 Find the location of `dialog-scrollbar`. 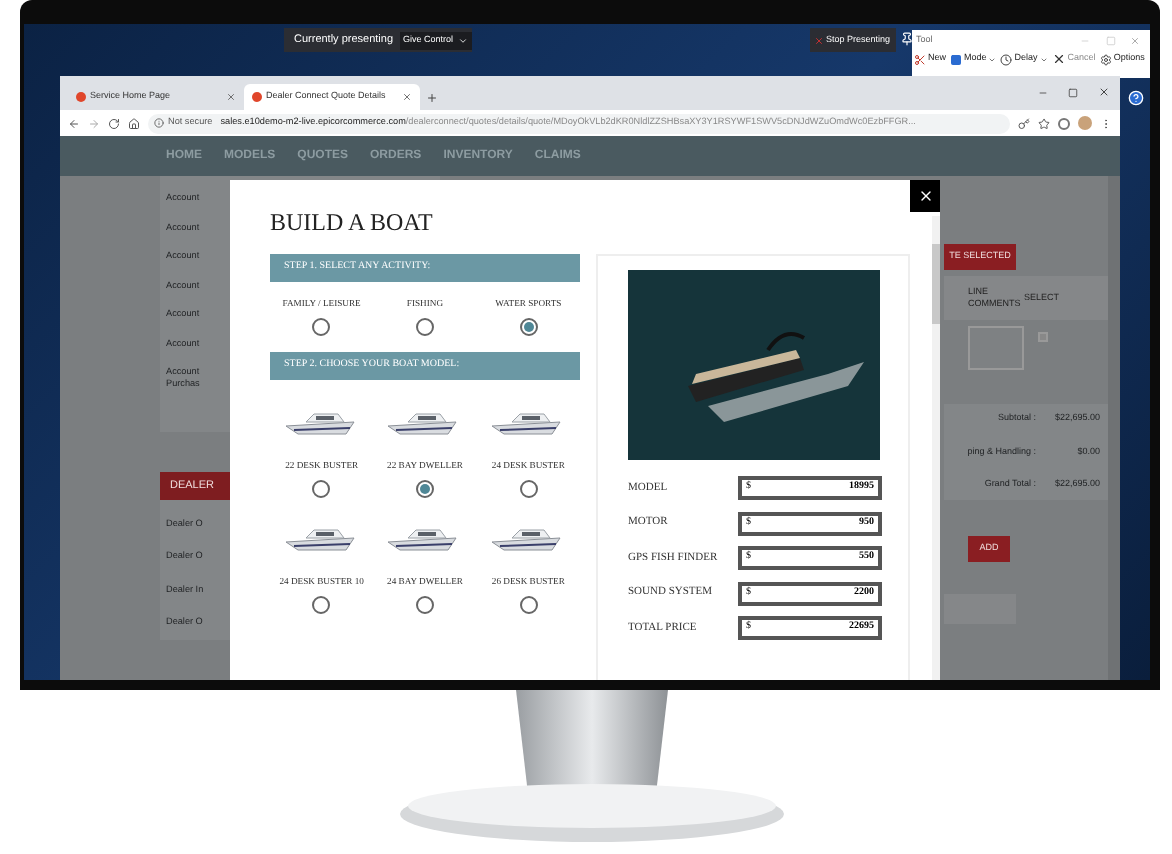

dialog-scrollbar is located at coordinates (936, 448).